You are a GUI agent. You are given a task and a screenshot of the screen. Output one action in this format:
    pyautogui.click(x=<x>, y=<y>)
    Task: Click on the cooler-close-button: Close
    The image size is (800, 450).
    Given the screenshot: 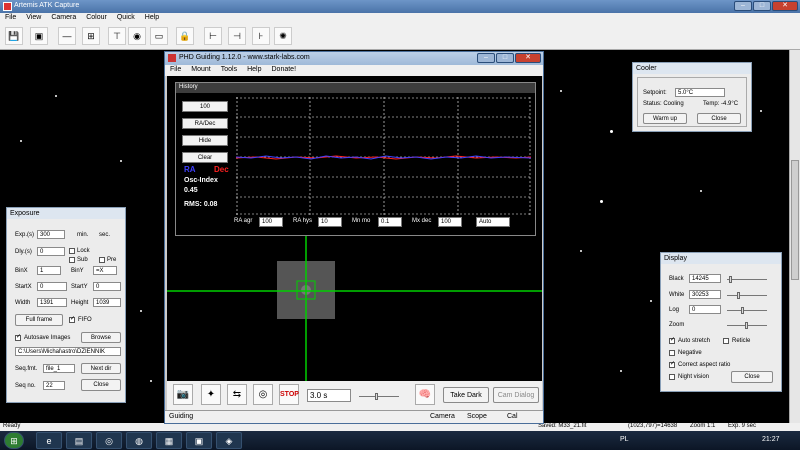 What is the action you would take?
    pyautogui.click(x=719, y=118)
    